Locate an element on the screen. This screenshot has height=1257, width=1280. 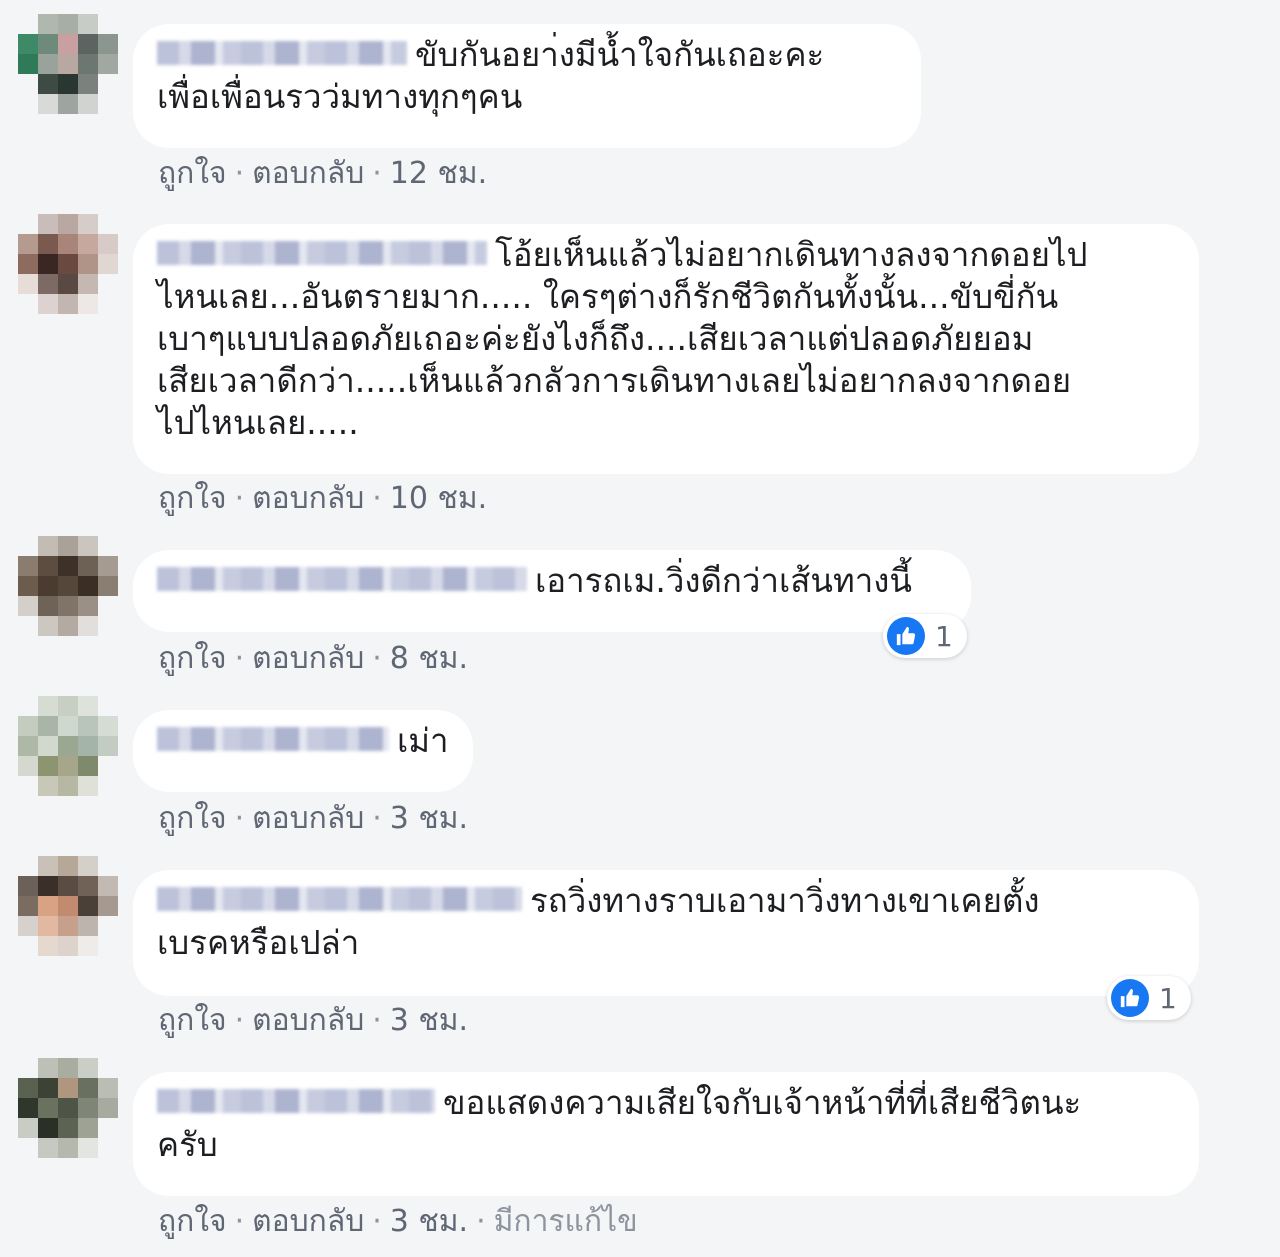
comment-actions: ถูกใจ · ตอบกลับ · 10 ชม. is located at coordinates (322, 499).